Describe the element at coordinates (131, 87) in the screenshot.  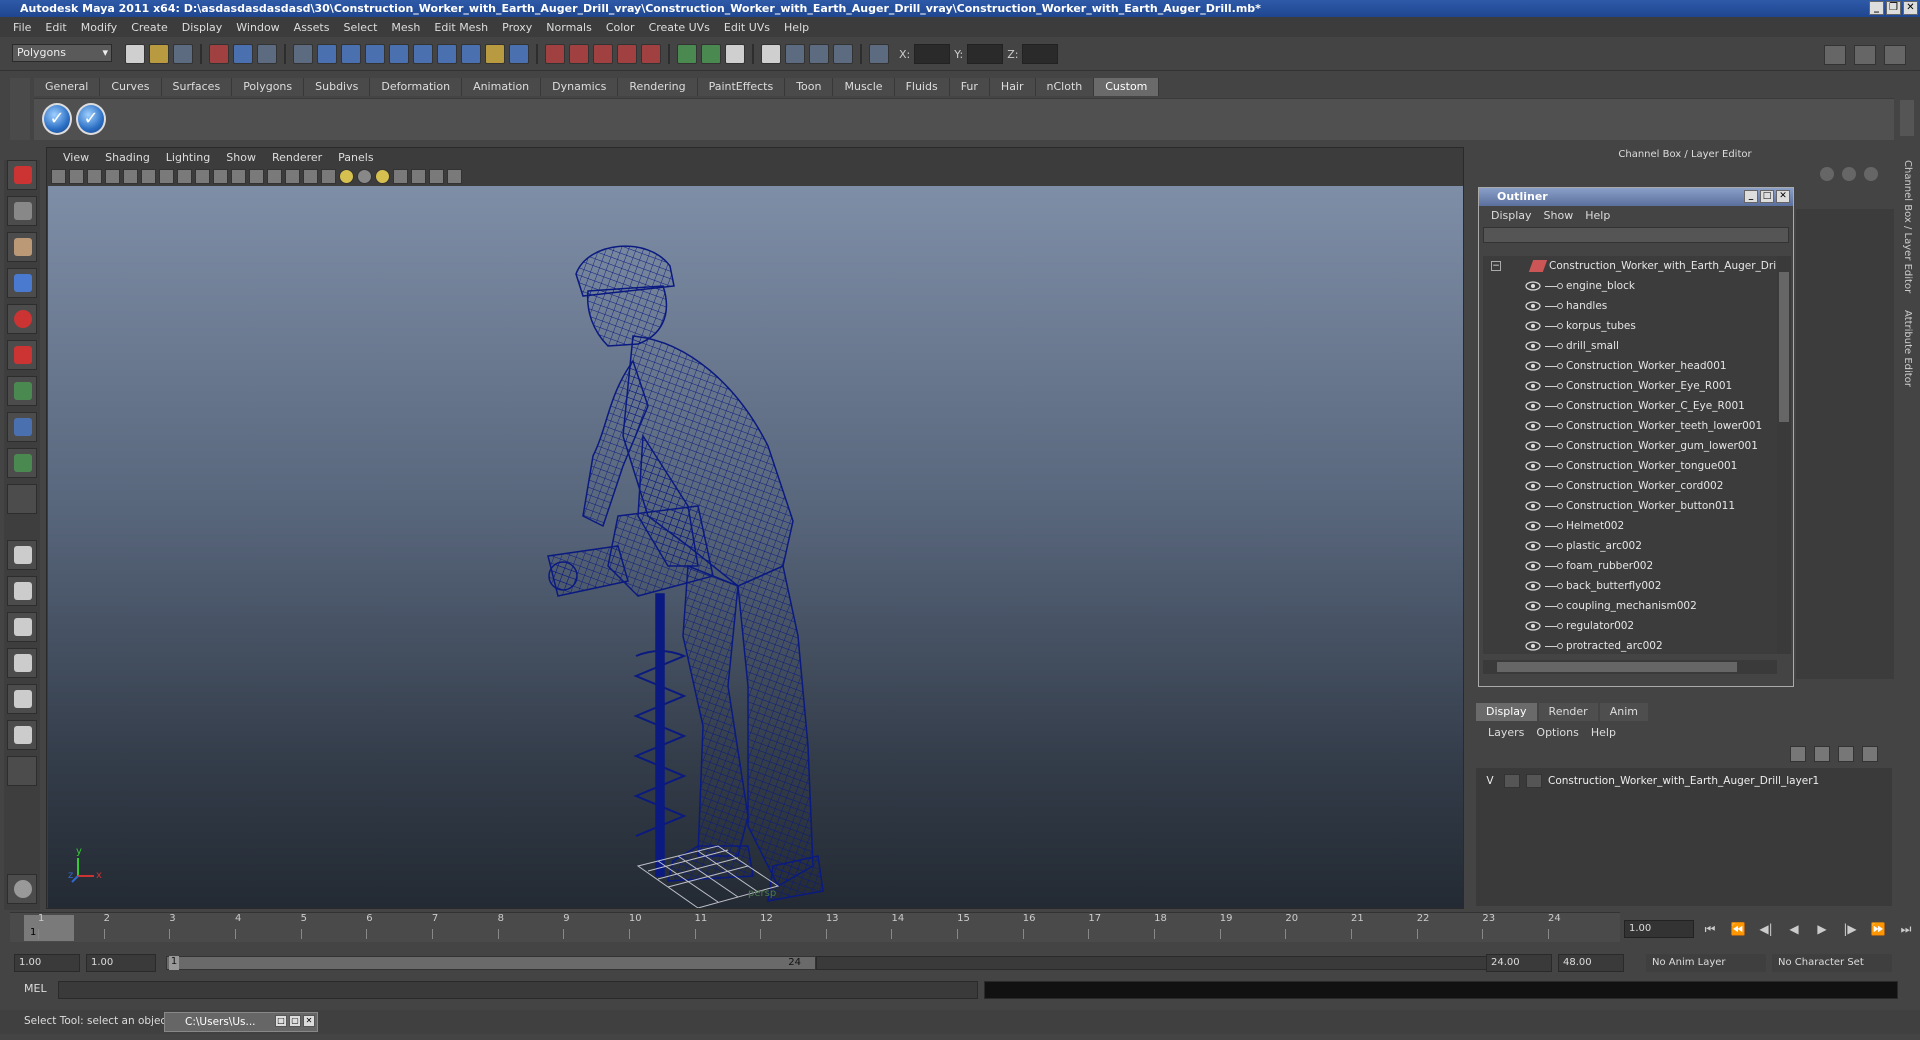
I see `shelf-tab-curves: Curves` at that location.